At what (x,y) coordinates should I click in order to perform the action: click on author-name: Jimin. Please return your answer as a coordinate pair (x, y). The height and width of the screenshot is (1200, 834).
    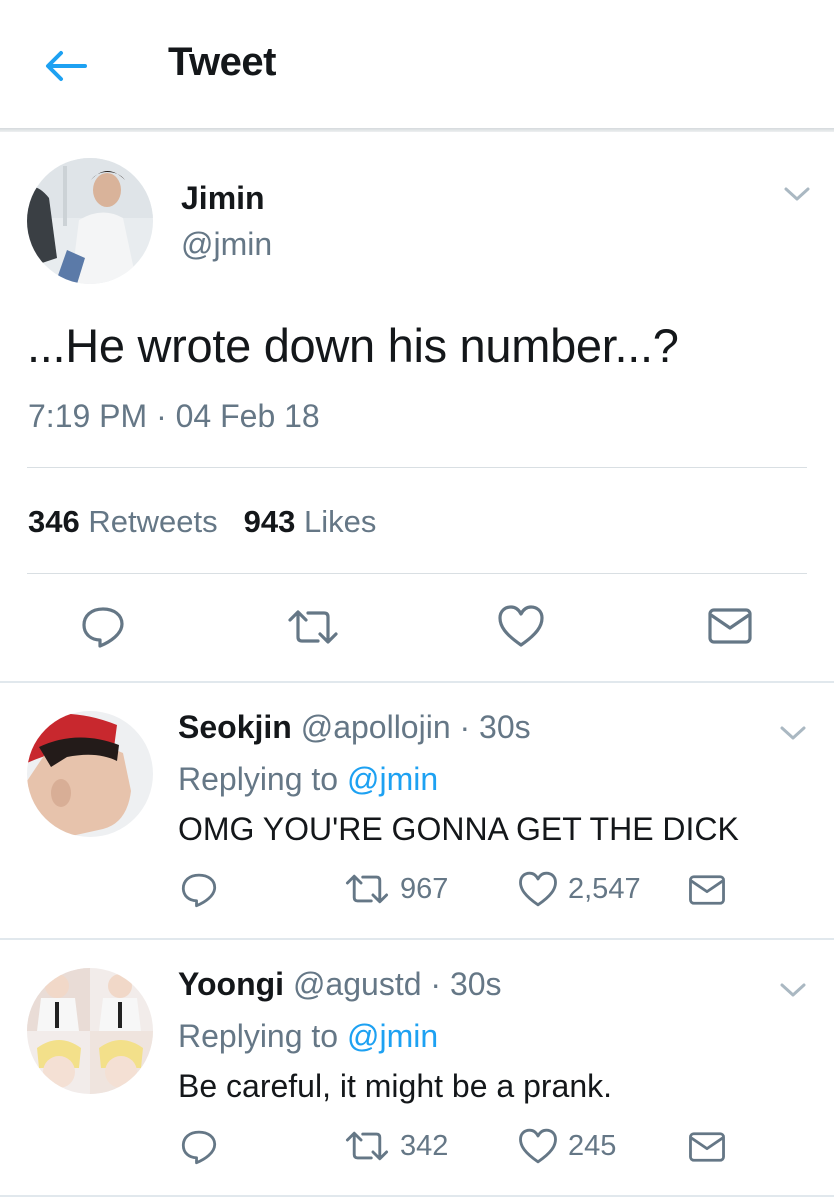
    Looking at the image, I should click on (223, 198).